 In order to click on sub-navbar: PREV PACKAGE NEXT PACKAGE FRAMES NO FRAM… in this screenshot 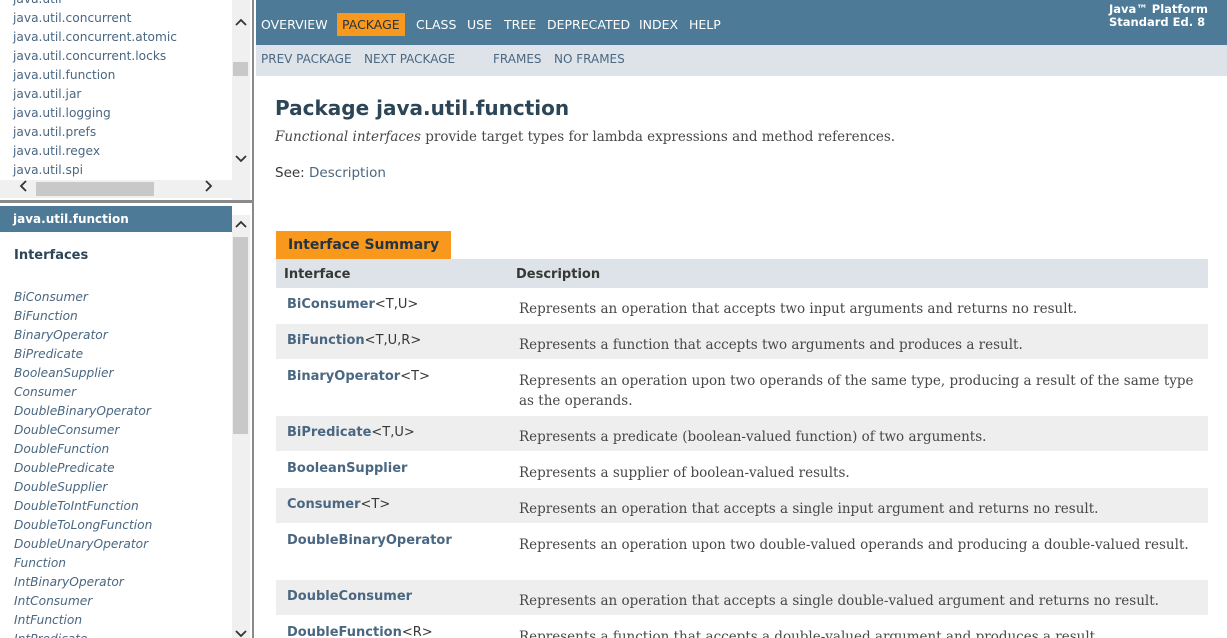, I will do `click(741, 60)`.